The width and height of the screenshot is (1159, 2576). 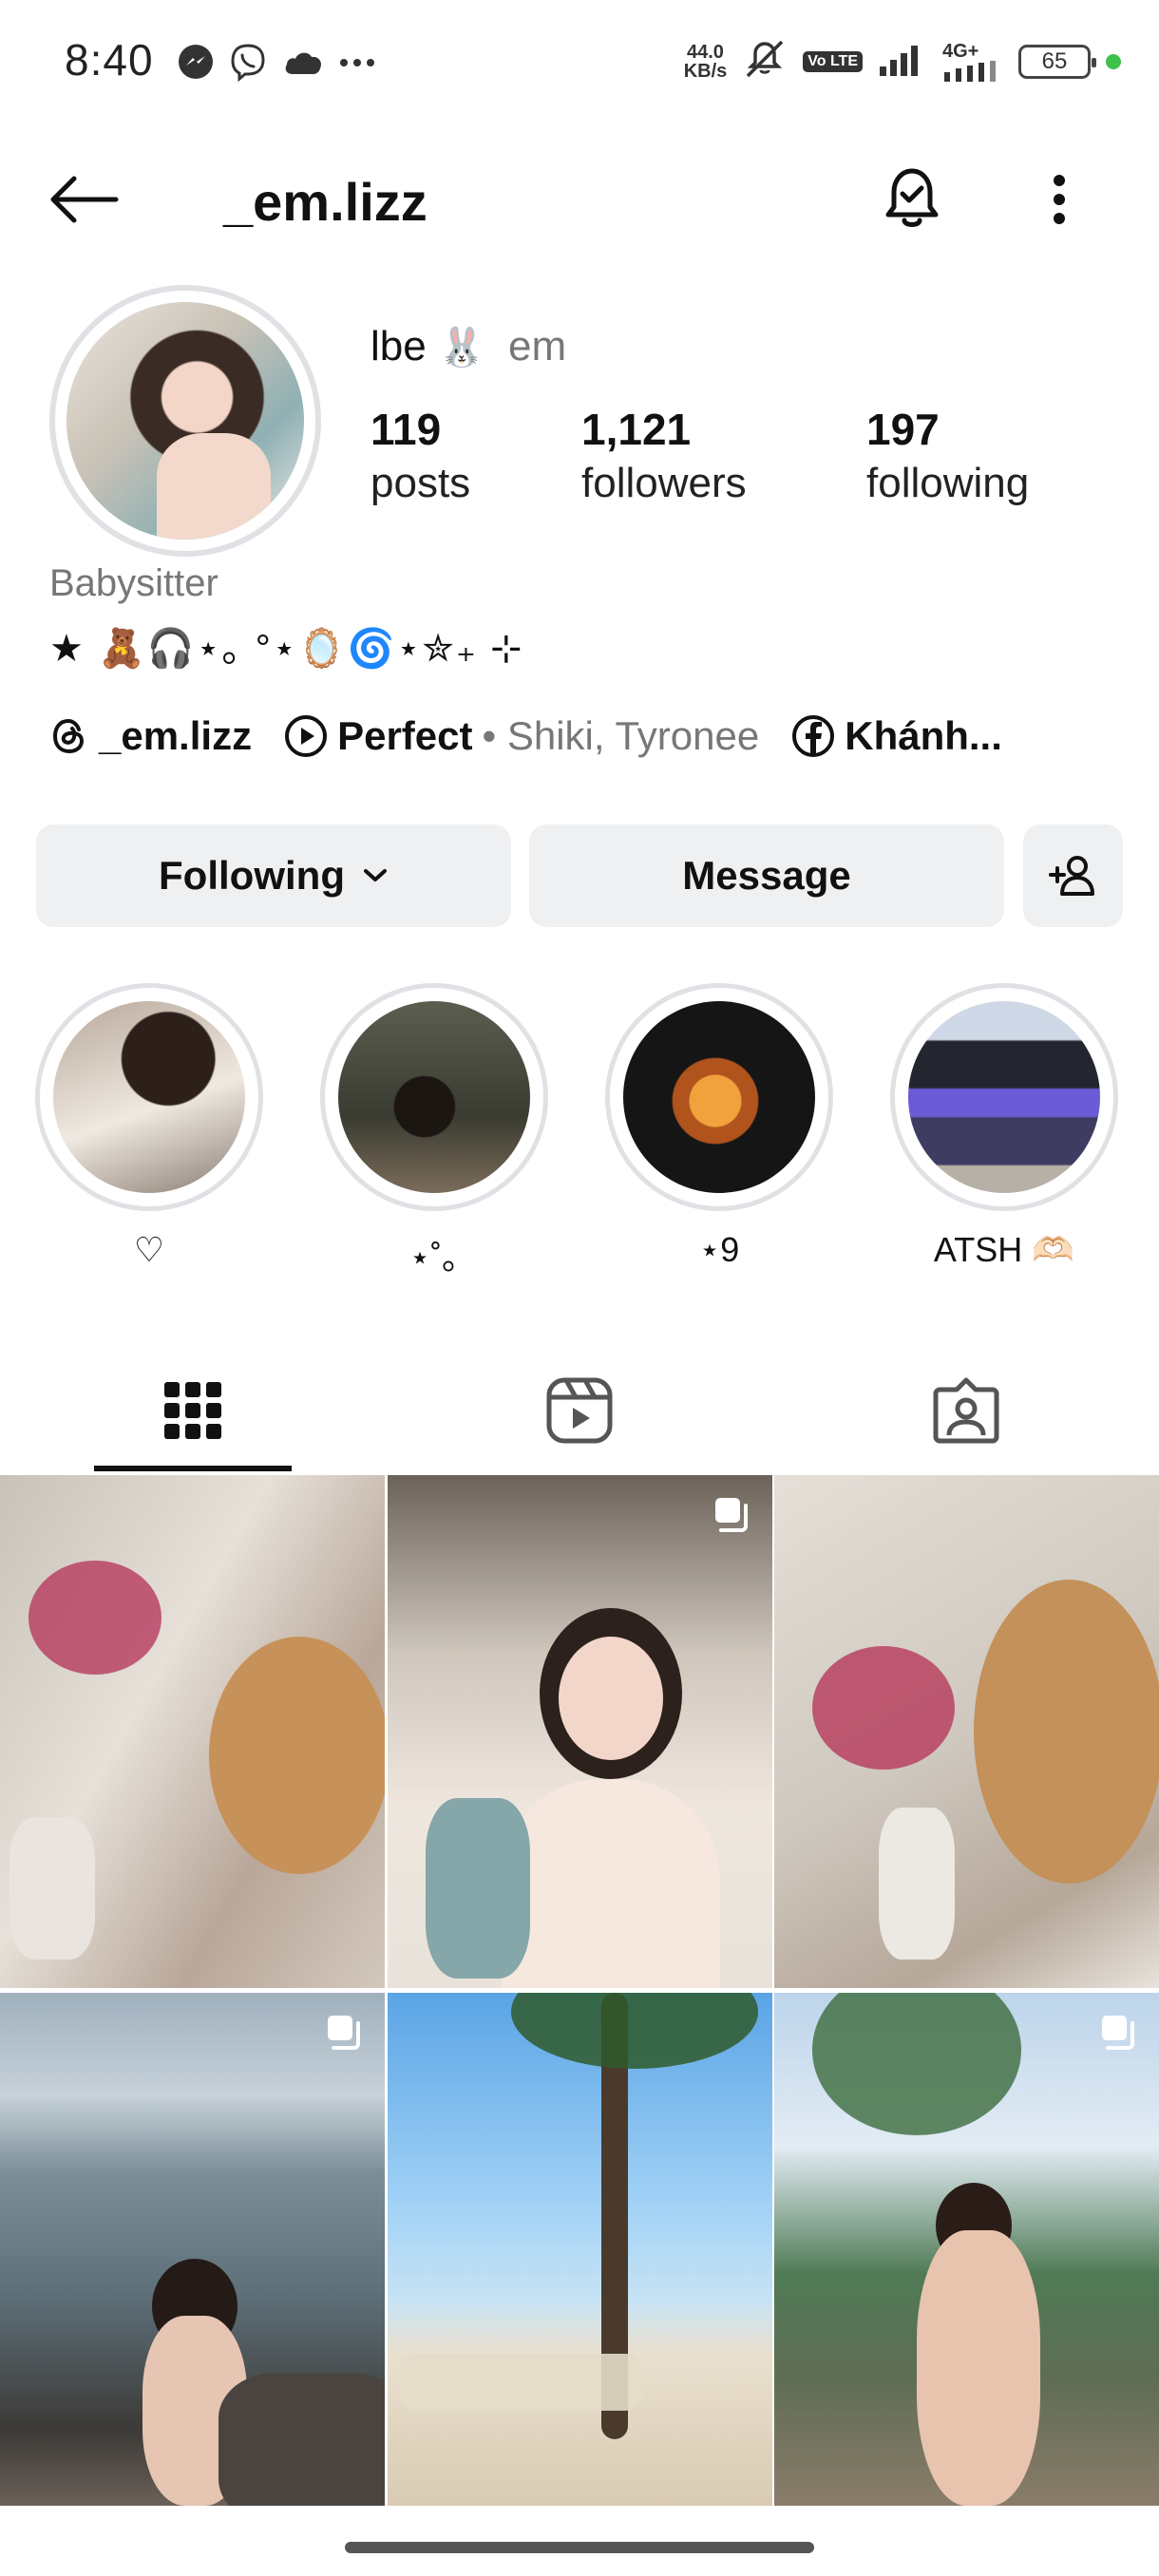 What do you see at coordinates (357, 64) in the screenshot?
I see `more-dots-icon` at bounding box center [357, 64].